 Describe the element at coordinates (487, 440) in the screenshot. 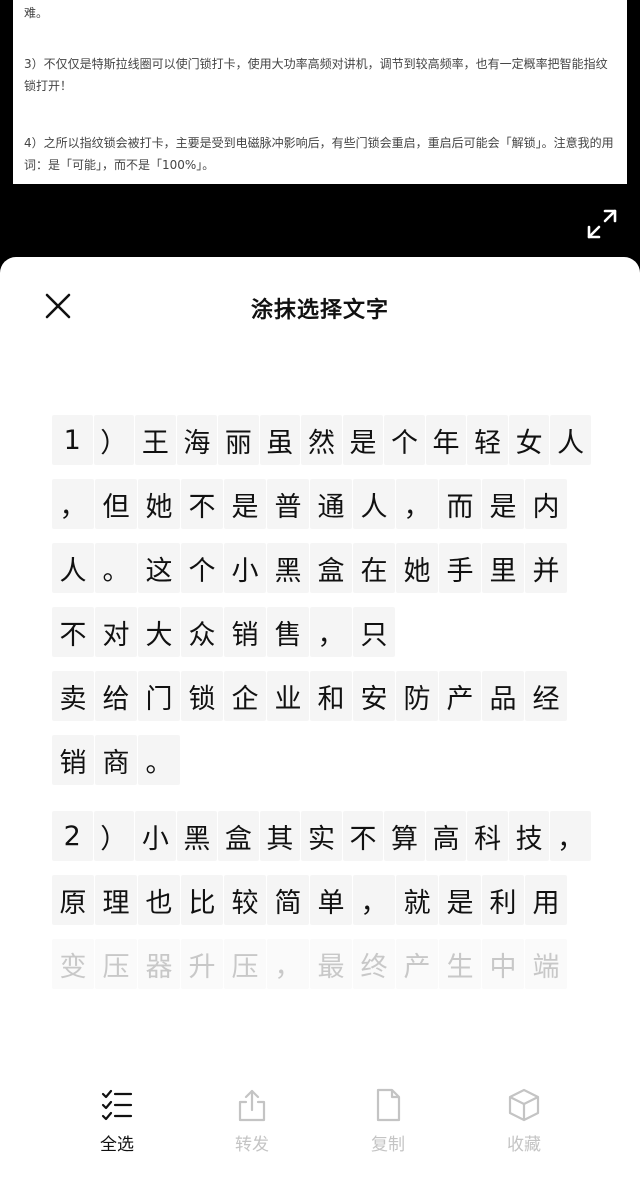

I see `selectable-char: 轻` at that location.